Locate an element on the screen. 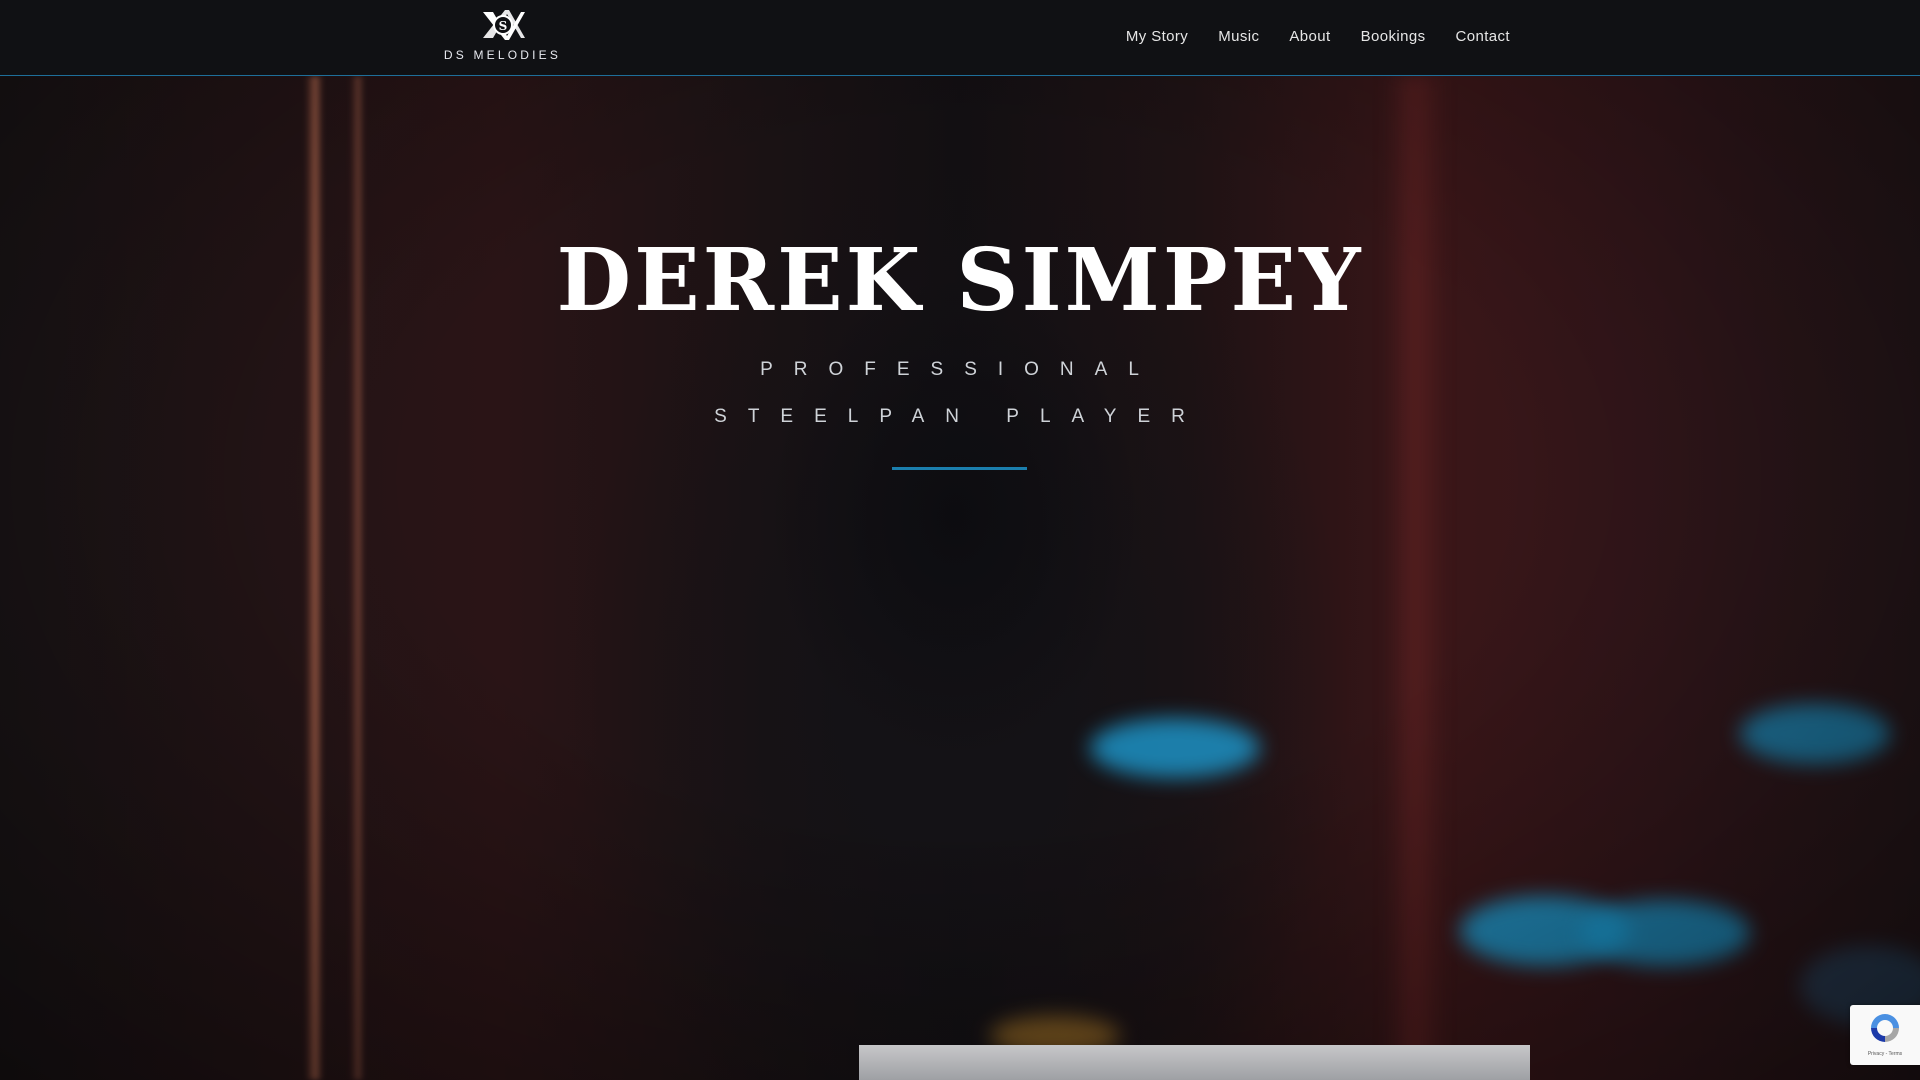 This screenshot has height=1080, width=1920. hero-divider is located at coordinates (959, 468).